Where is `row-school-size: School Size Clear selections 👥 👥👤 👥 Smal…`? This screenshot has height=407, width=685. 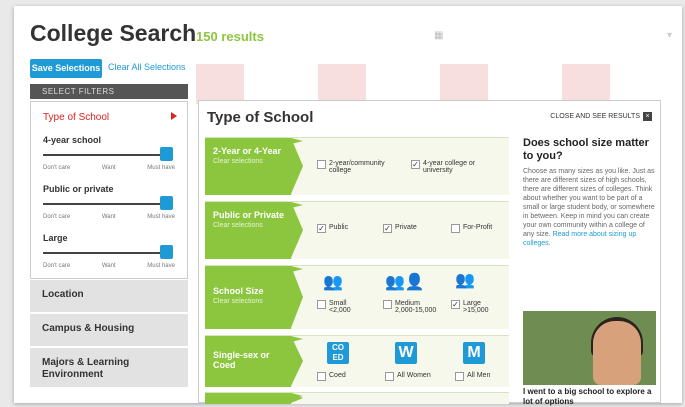
row-school-size: School Size Clear selections 👥 👥👤 👥 Smal… is located at coordinates (357, 297).